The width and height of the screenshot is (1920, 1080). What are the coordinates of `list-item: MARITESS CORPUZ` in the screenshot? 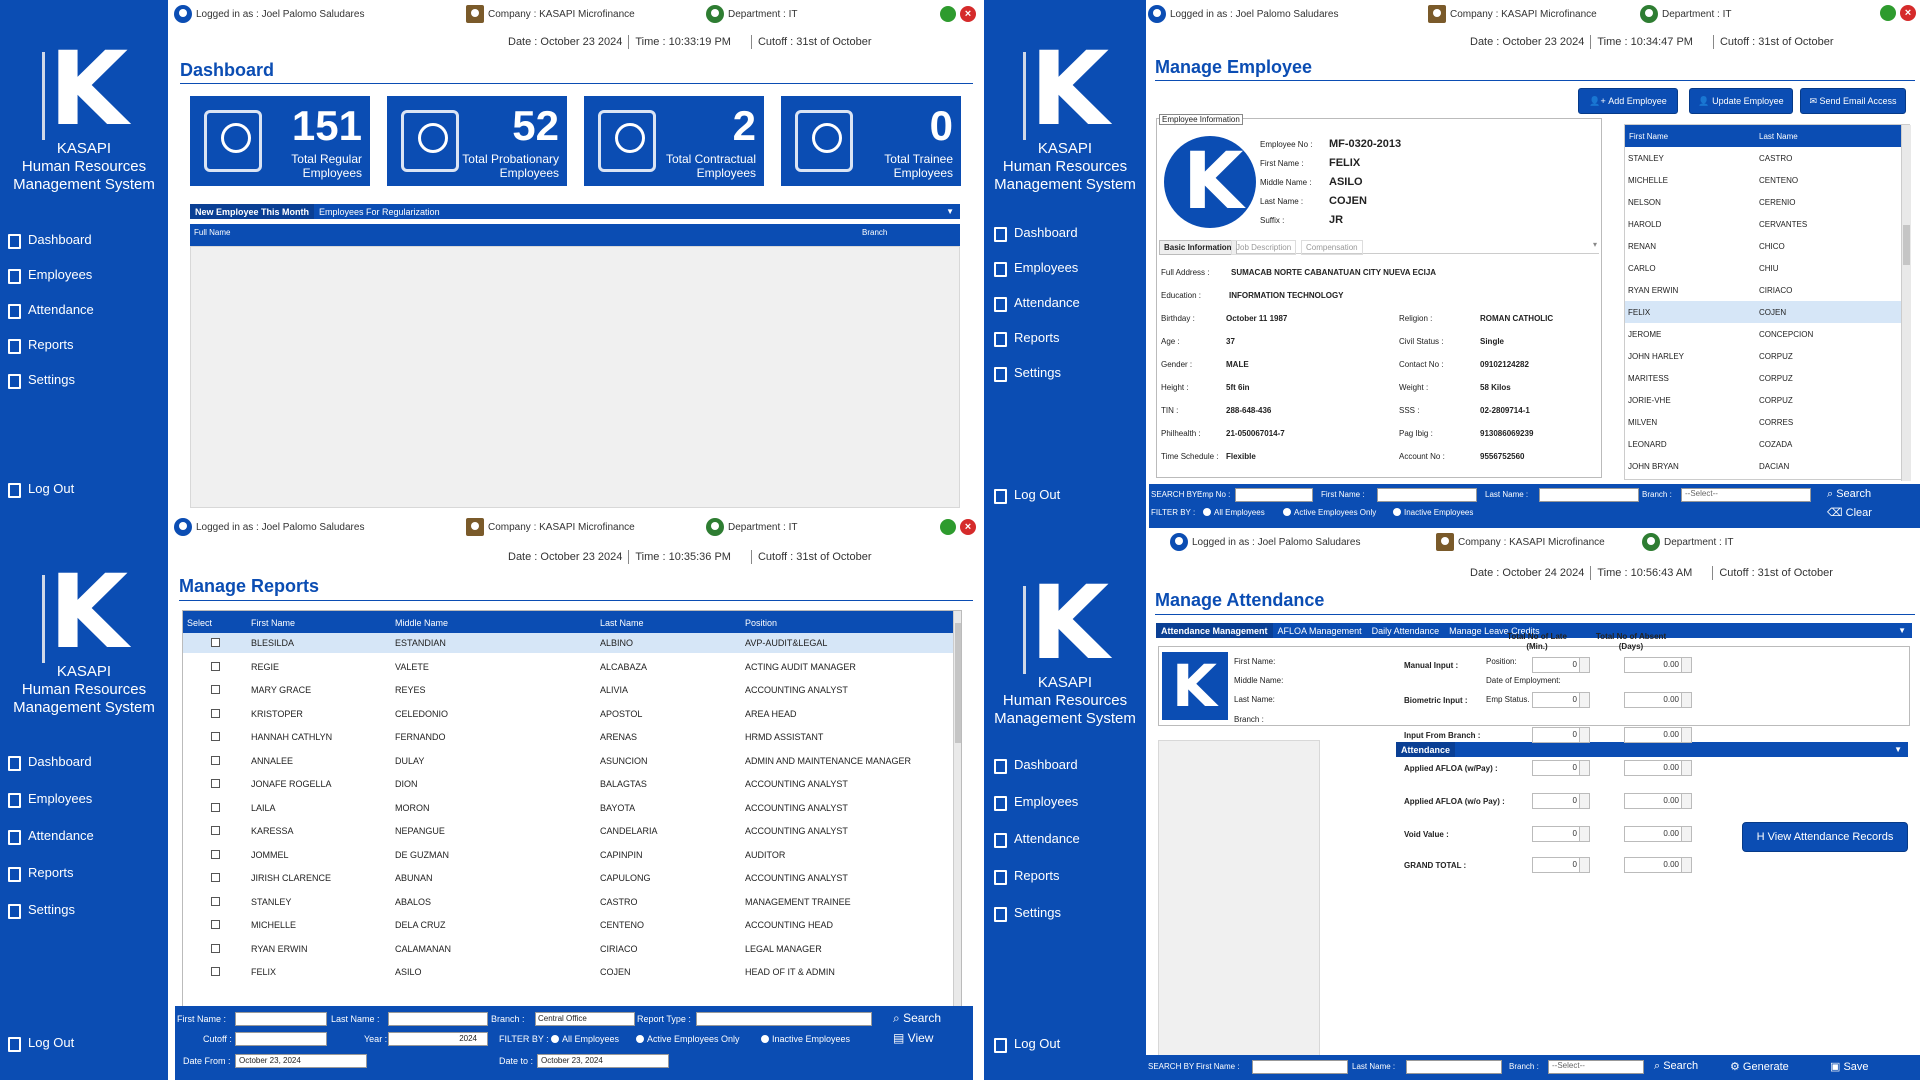 It's located at (1763, 378).